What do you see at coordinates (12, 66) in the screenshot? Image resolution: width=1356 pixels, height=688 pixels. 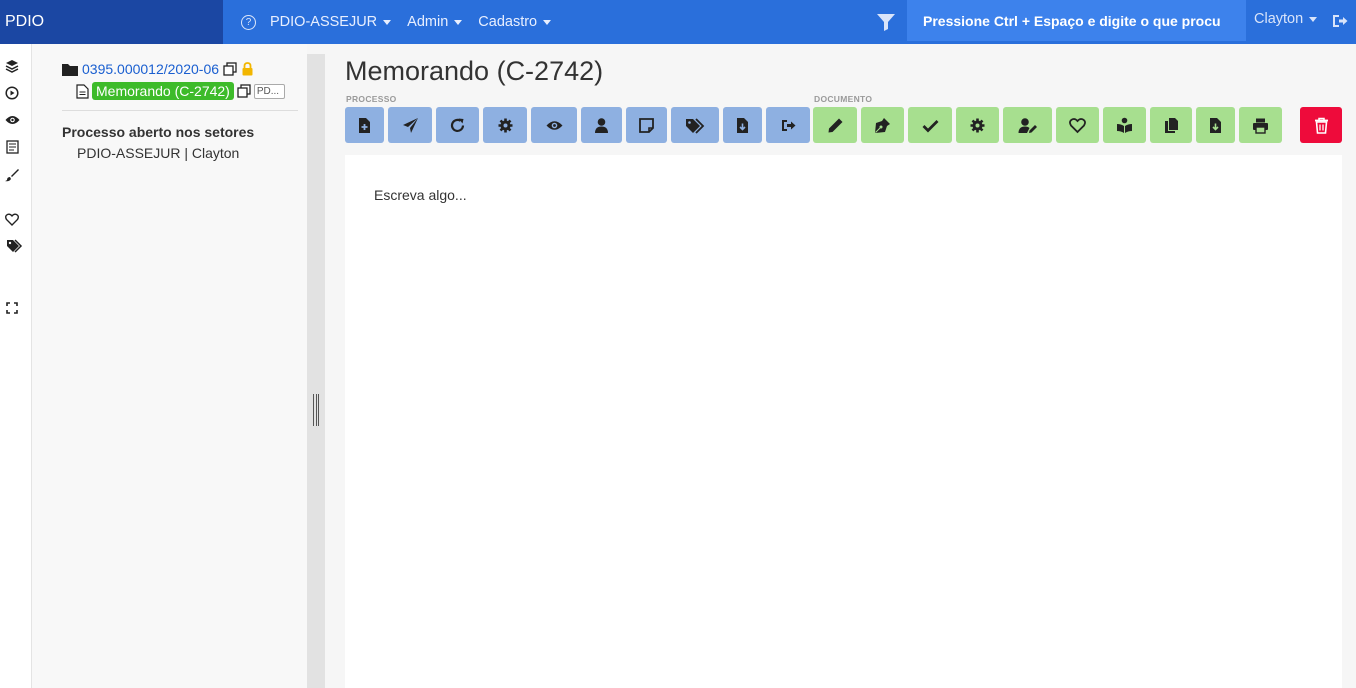 I see `layers-icon` at bounding box center [12, 66].